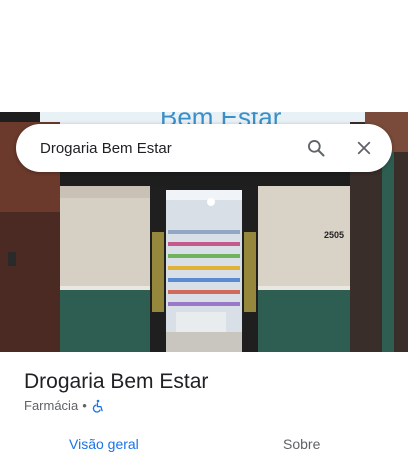  I want to click on close-button, so click(364, 148).